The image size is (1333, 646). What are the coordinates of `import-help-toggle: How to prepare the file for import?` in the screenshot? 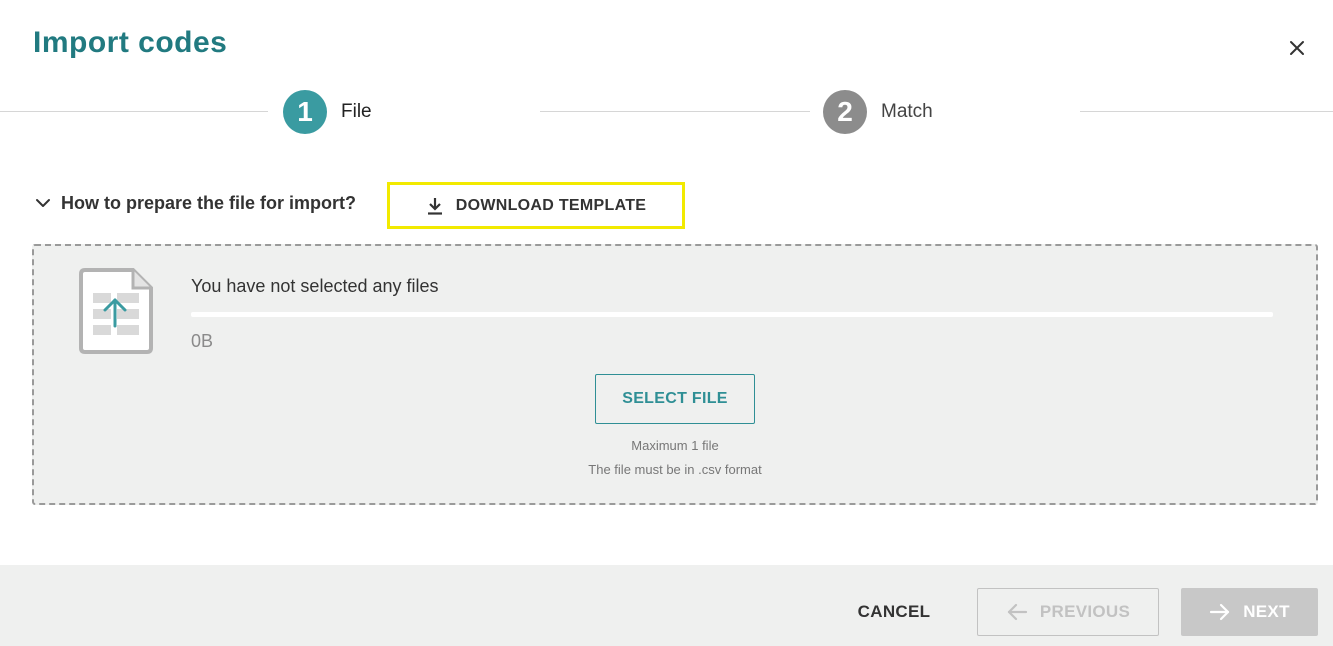 It's located at (194, 203).